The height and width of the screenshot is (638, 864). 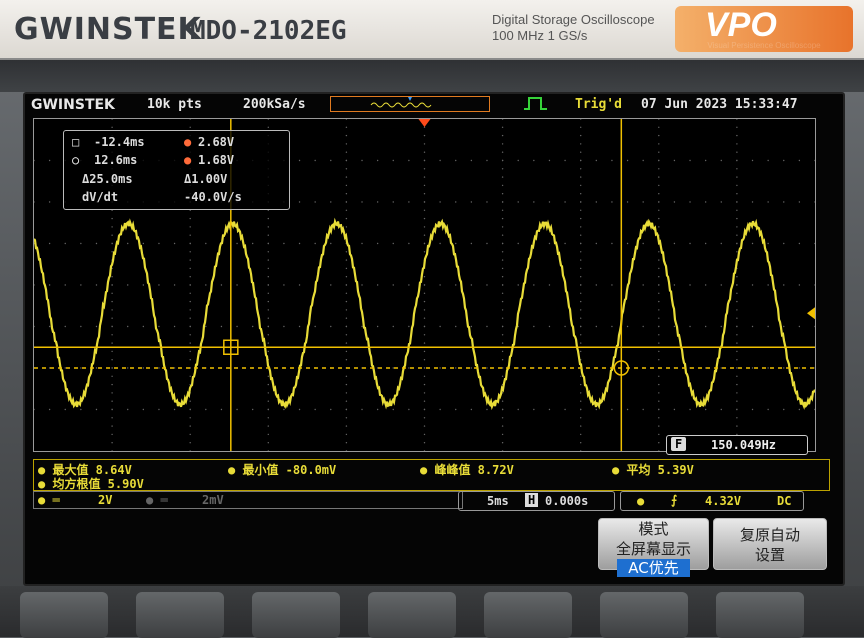 What do you see at coordinates (653, 547) in the screenshot?
I see `mode-softkey: 模式 全屏幕显示 AC优先` at bounding box center [653, 547].